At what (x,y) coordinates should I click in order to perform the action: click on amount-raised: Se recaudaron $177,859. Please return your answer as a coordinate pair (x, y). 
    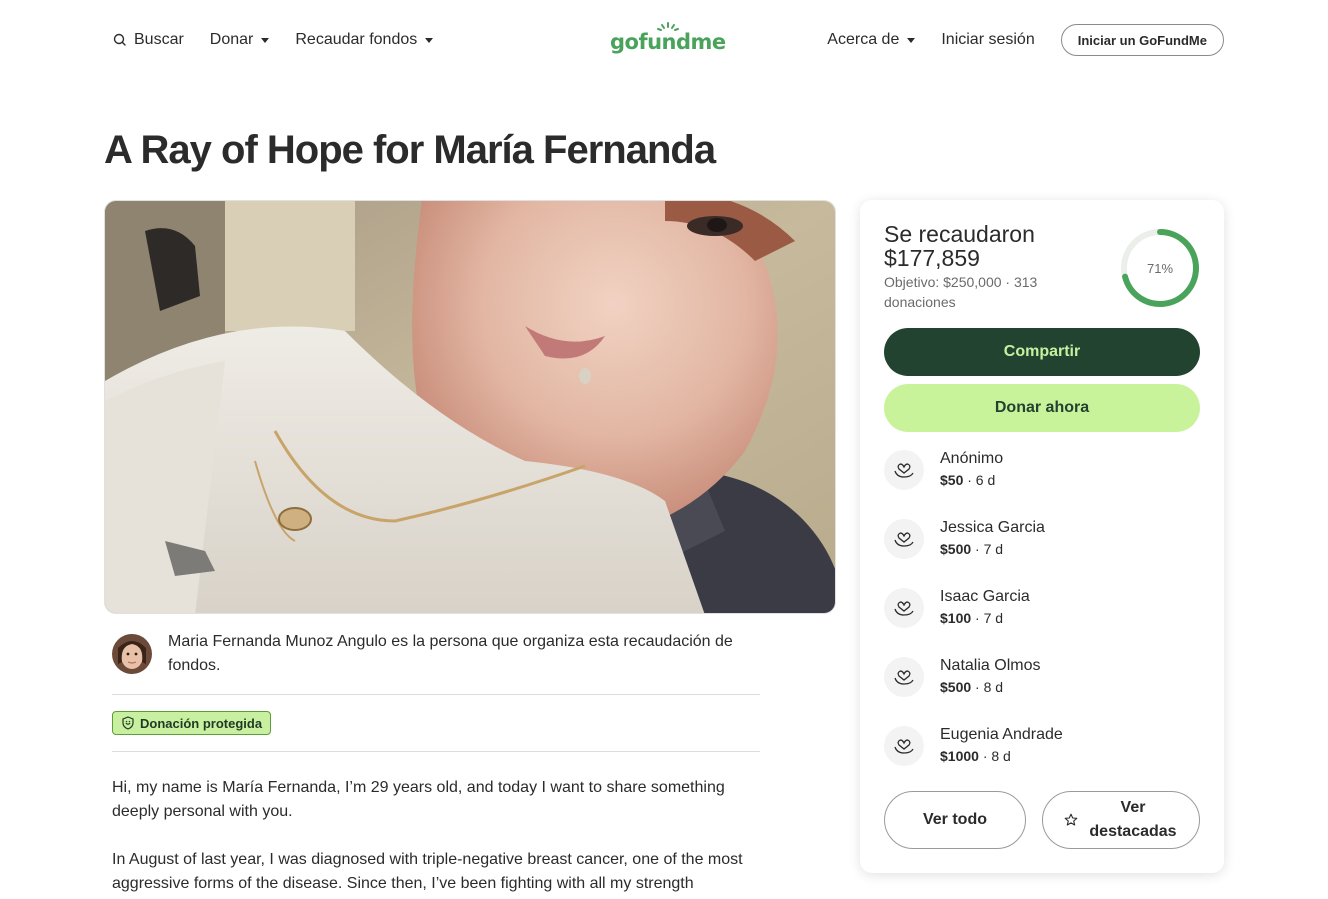
    Looking at the image, I should click on (959, 246).